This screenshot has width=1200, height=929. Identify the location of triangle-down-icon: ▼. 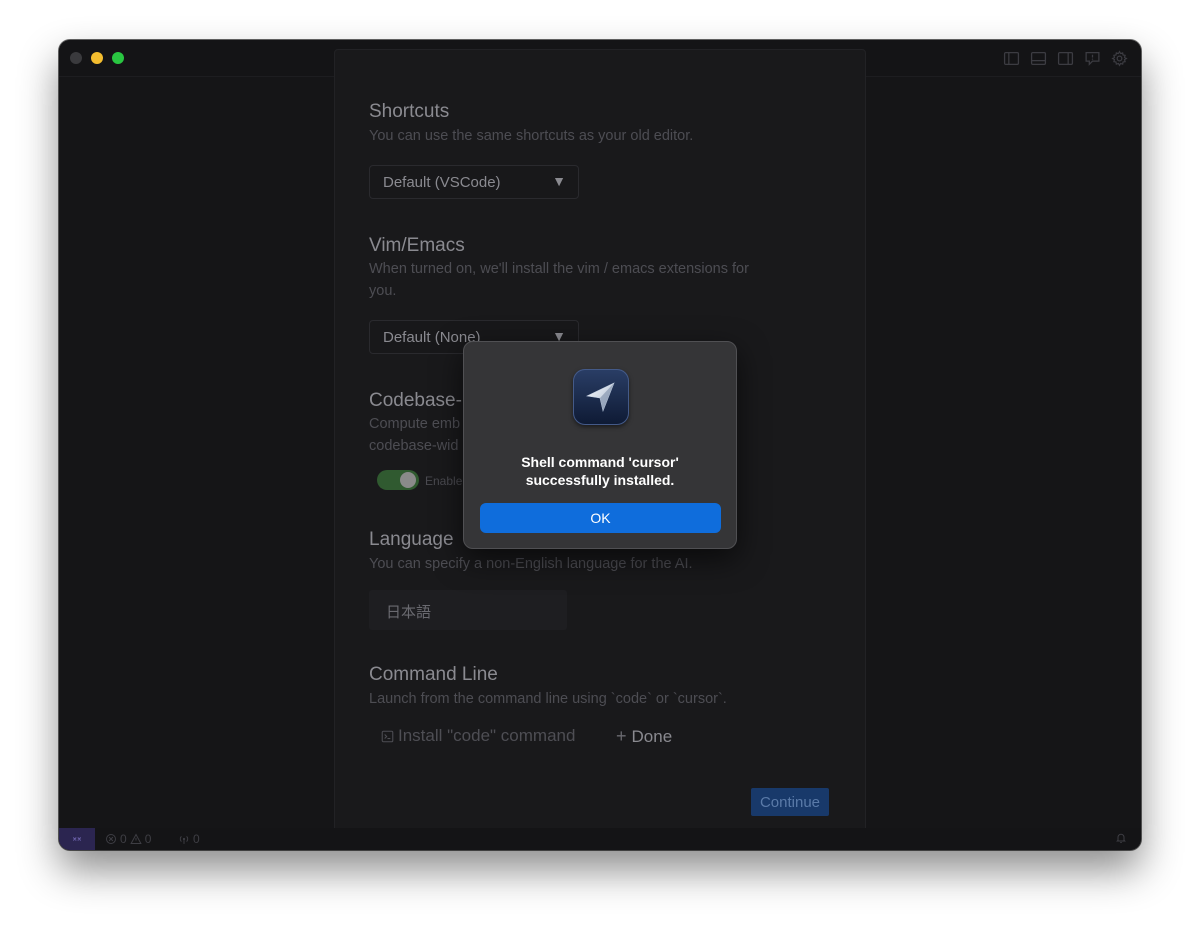
(559, 181).